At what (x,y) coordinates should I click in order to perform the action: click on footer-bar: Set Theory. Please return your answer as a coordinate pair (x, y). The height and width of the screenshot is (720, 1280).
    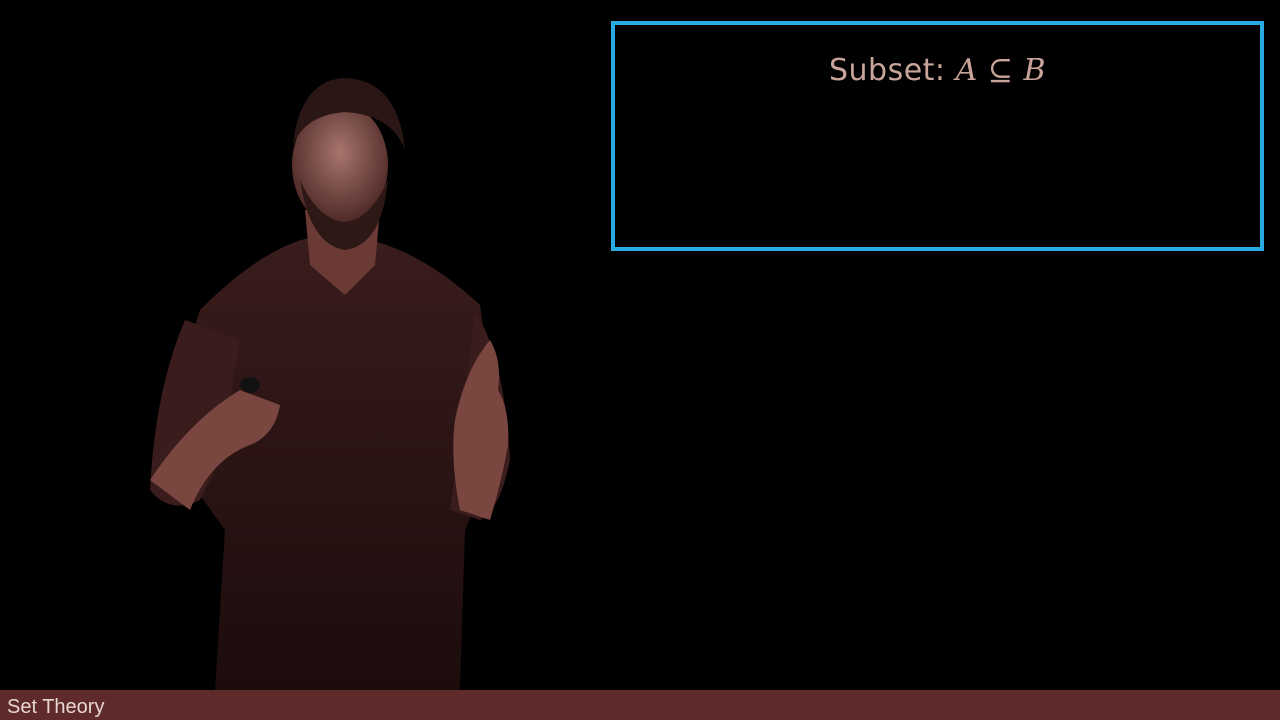
    Looking at the image, I should click on (640, 705).